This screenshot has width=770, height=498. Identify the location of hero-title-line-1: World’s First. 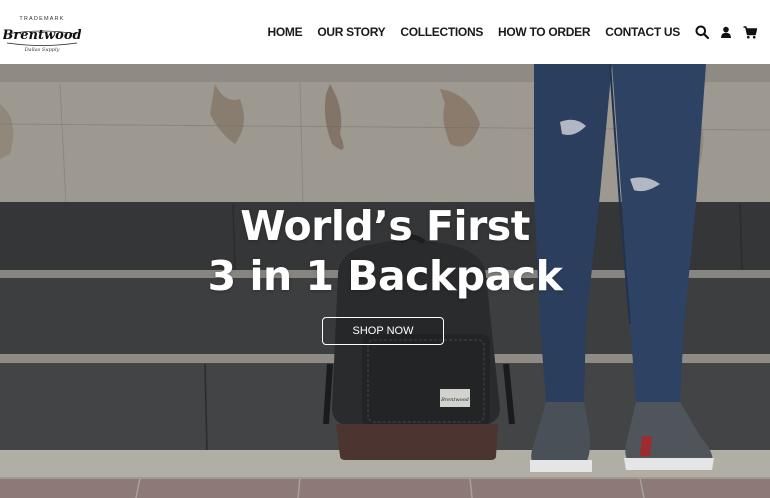
(385, 226).